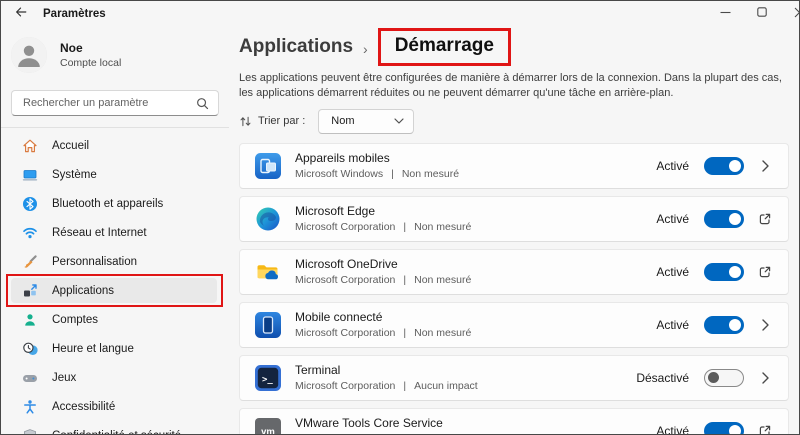  I want to click on sort-dropdown-value: Nom, so click(343, 121).